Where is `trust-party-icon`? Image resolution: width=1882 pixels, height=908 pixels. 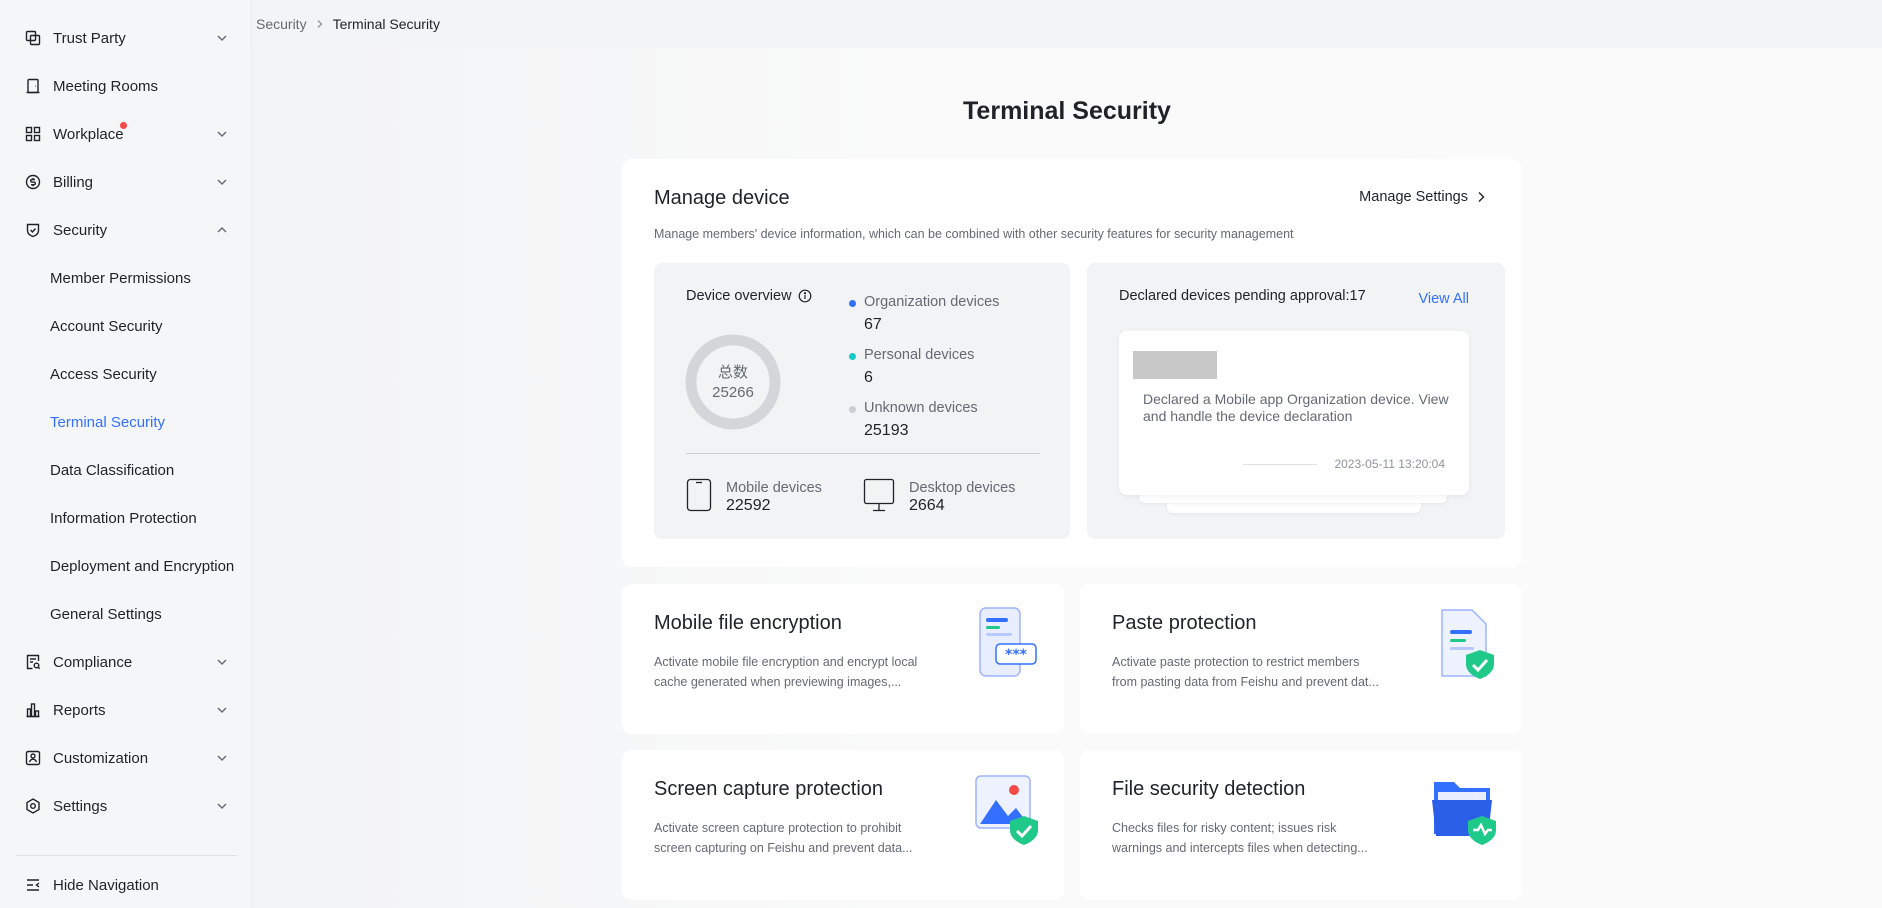 trust-party-icon is located at coordinates (33, 38).